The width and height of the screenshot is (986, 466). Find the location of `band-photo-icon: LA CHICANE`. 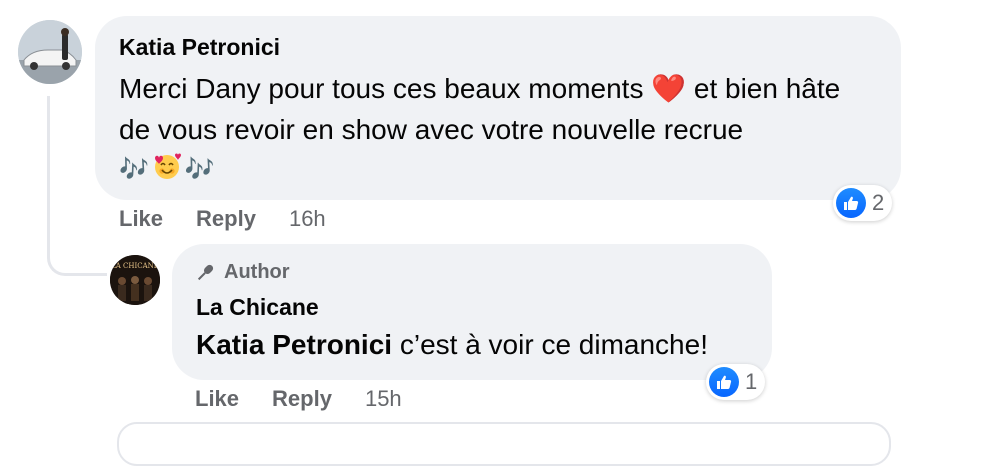

band-photo-icon: LA CHICANE is located at coordinates (135, 280).